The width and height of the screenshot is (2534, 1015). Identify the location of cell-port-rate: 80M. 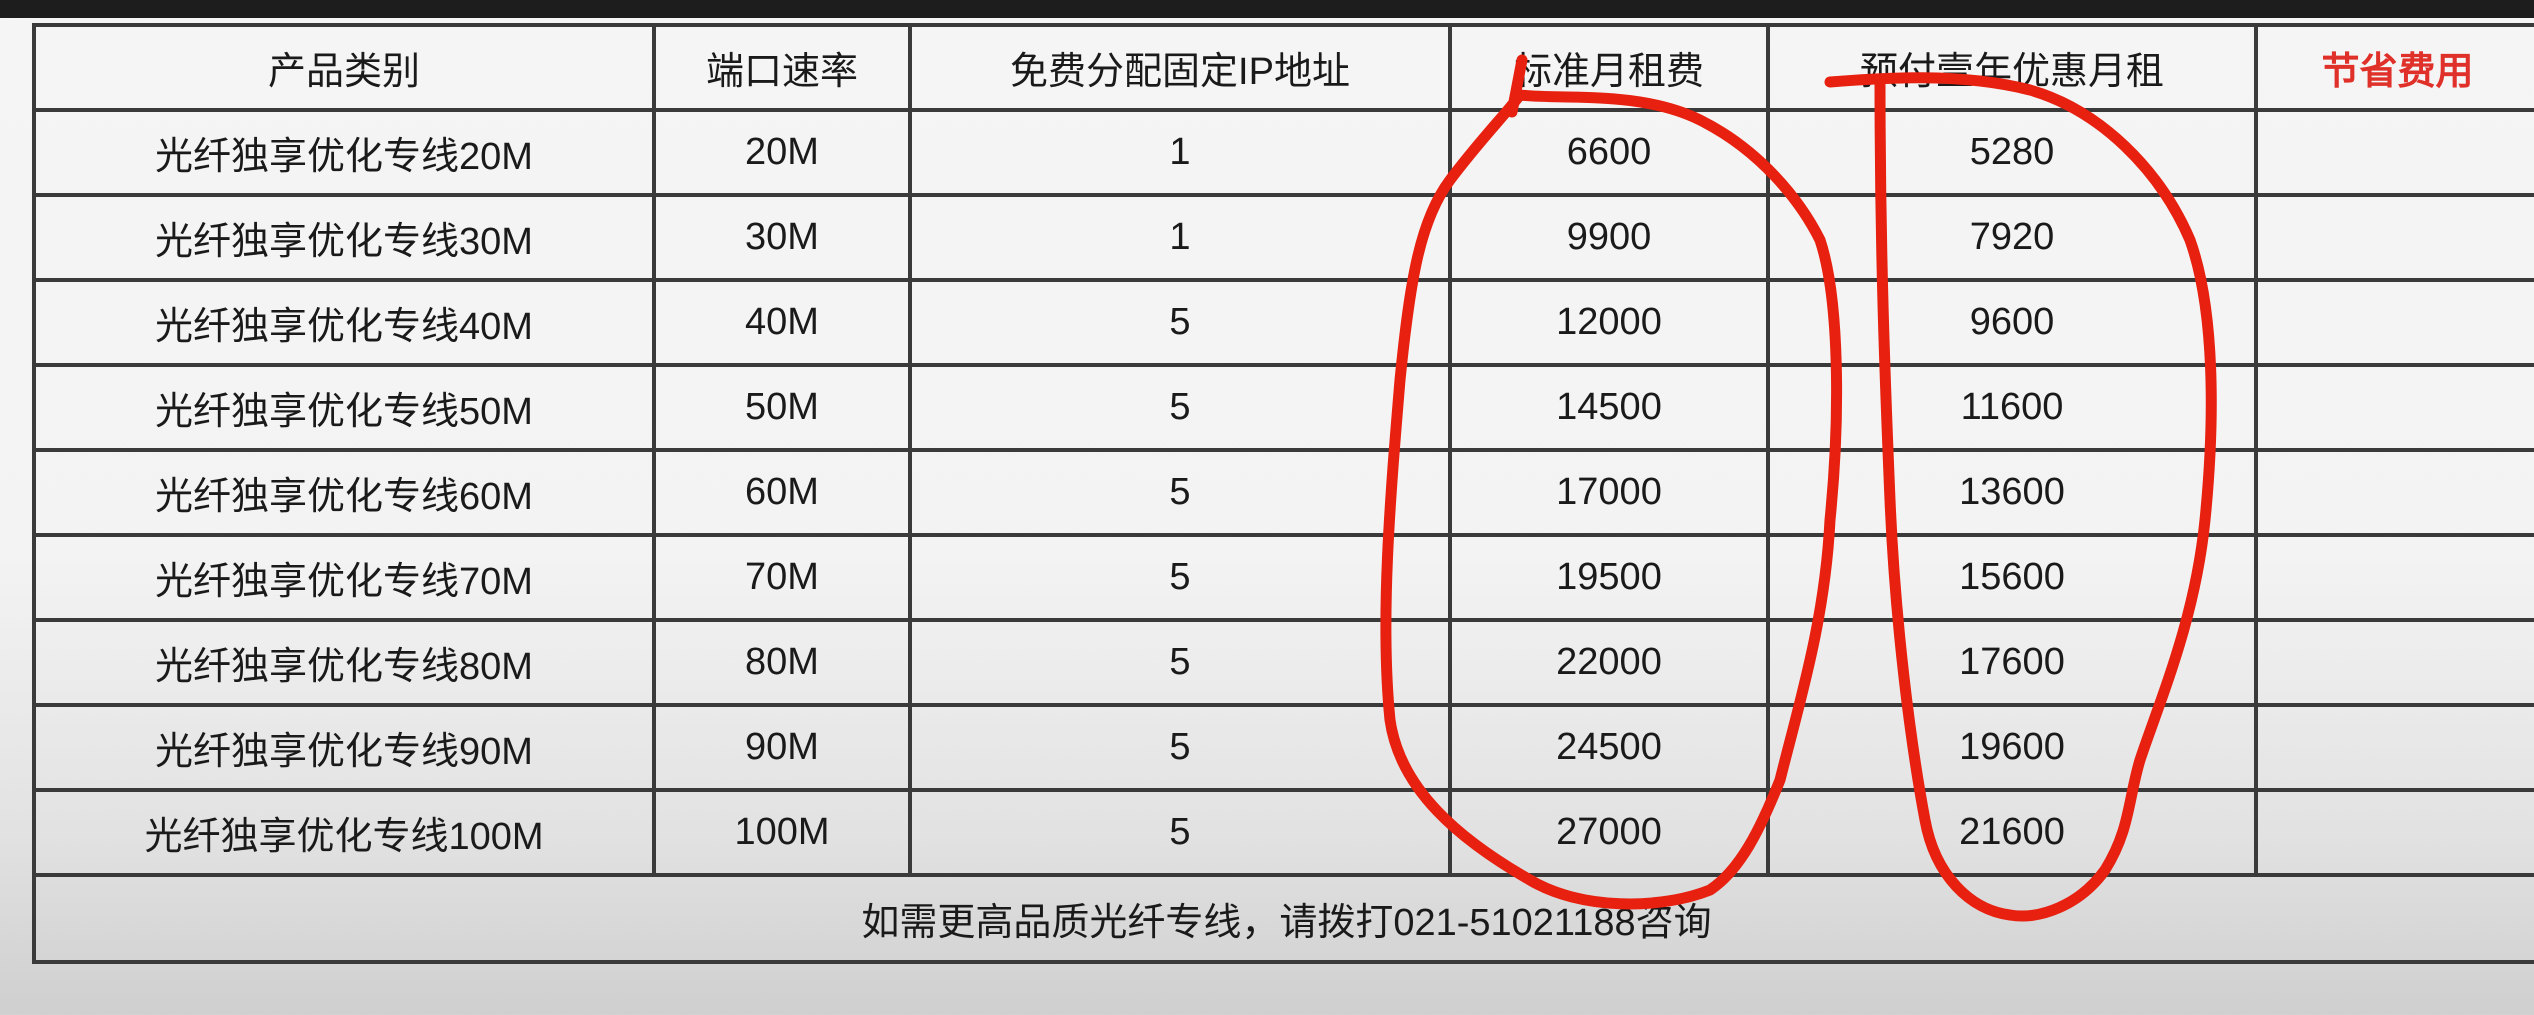
(782, 662).